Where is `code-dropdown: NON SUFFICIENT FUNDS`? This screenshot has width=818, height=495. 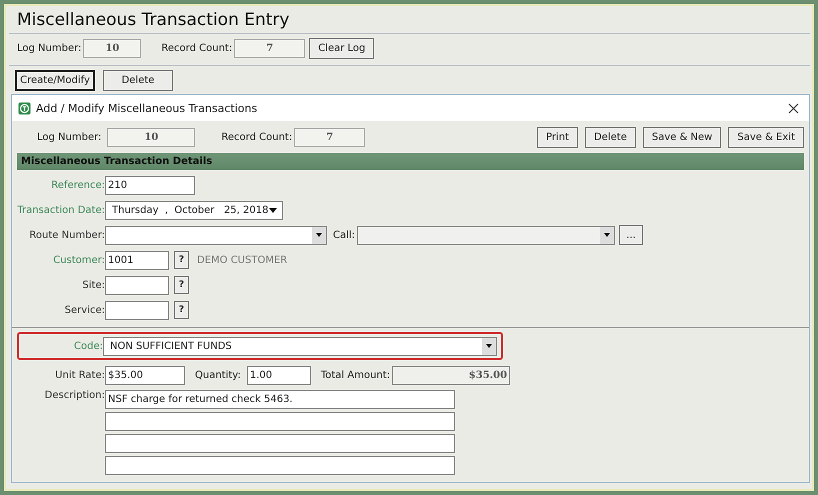 code-dropdown: NON SUFFICIENT FUNDS is located at coordinates (300, 346).